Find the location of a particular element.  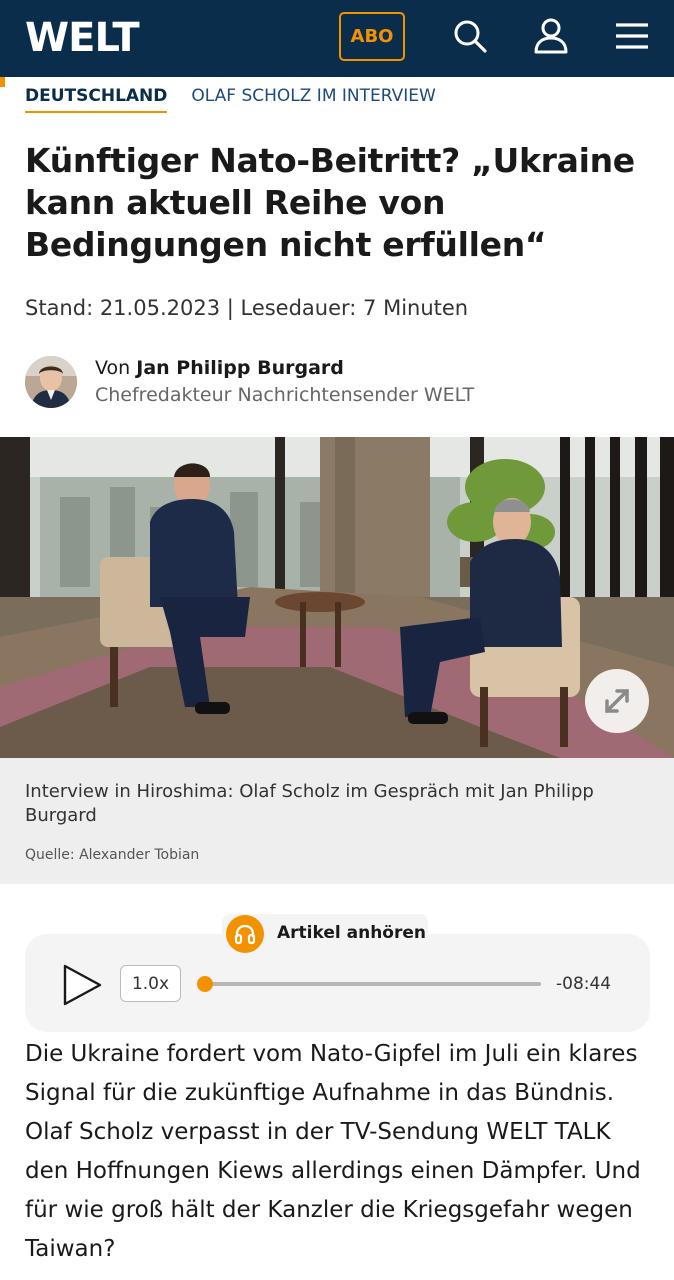

author-byline: Von Jan Philipp Burgard is located at coordinates (219, 368).